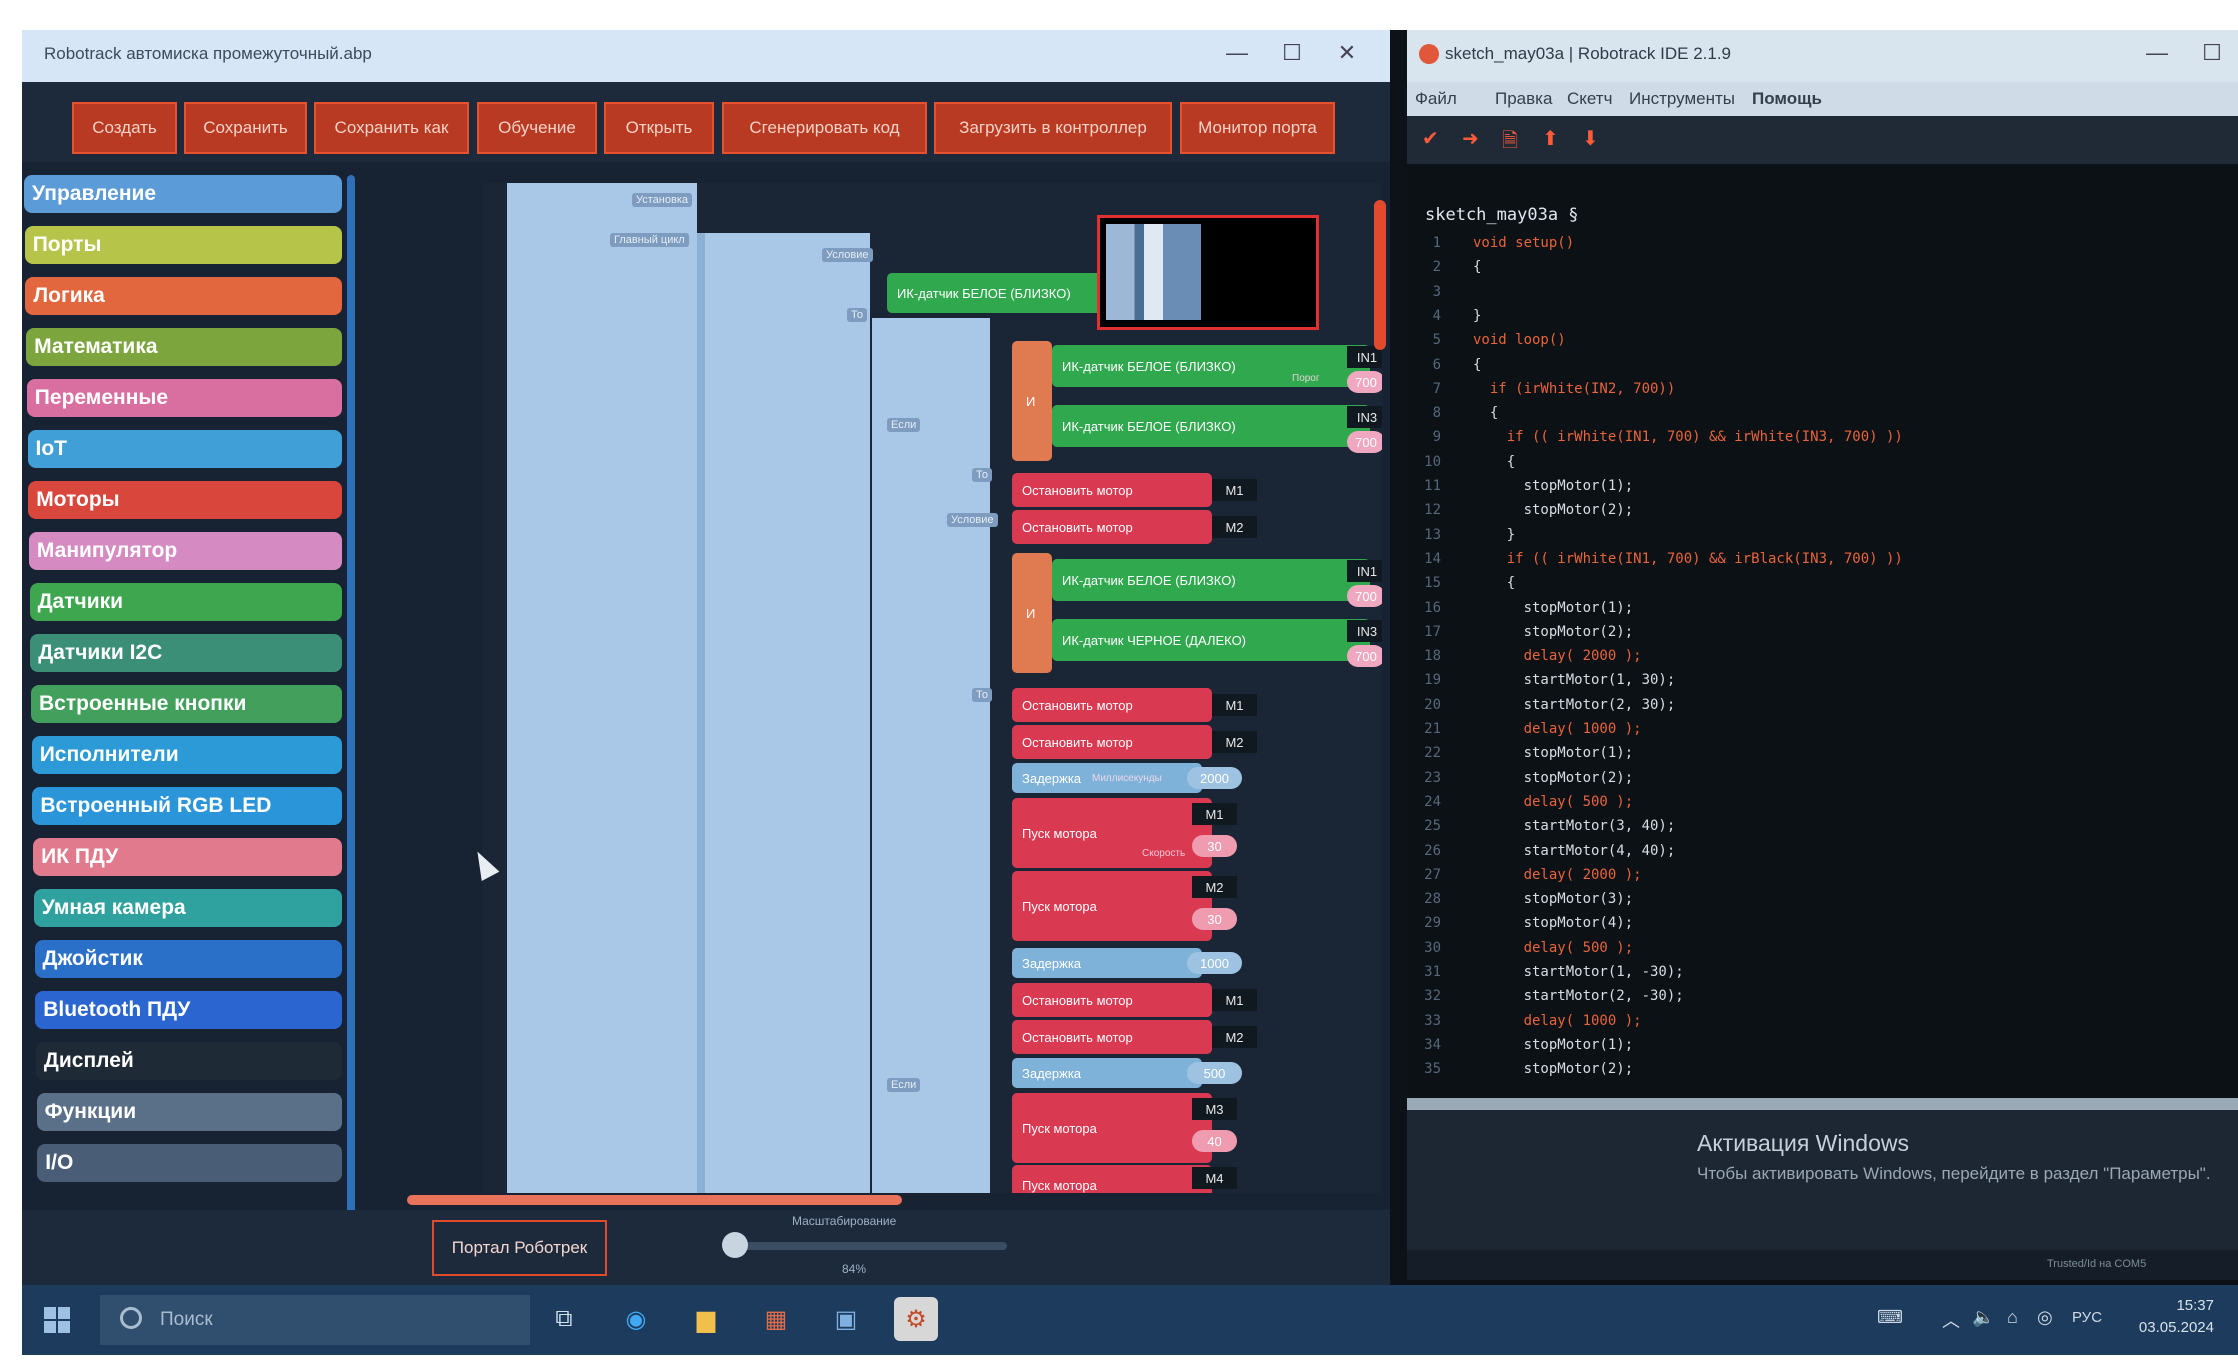 The height and width of the screenshot is (1362, 2238). I want to click on save-button: Сохранить, so click(245, 128).